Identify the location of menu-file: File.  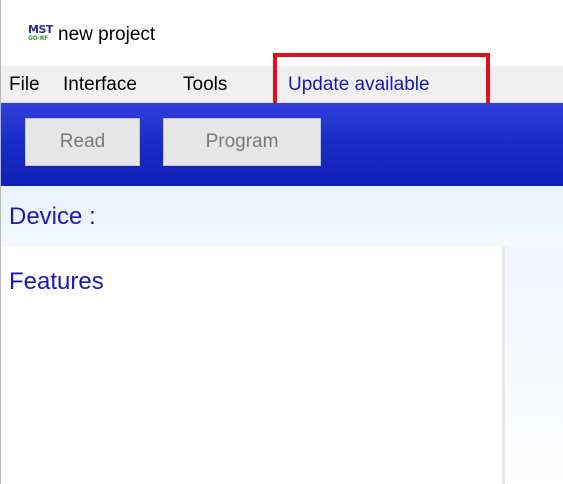
(24, 85).